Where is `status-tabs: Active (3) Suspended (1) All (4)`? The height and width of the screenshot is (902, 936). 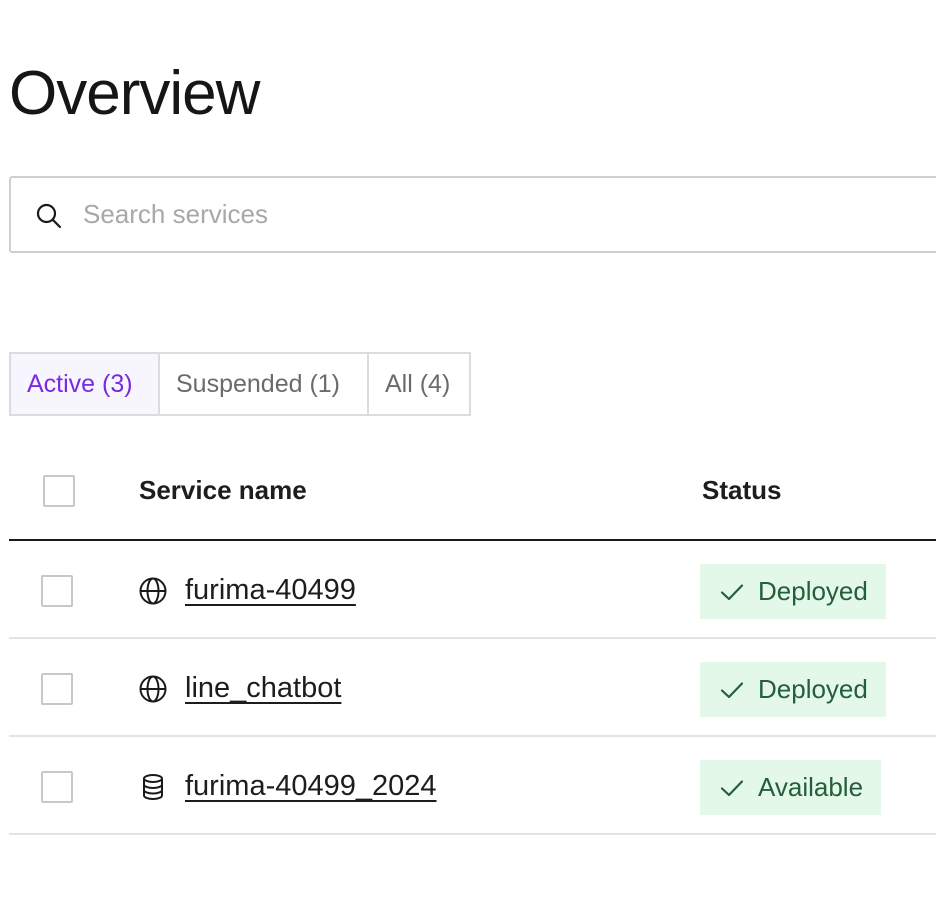 status-tabs: Active (3) Suspended (1) All (4) is located at coordinates (240, 384).